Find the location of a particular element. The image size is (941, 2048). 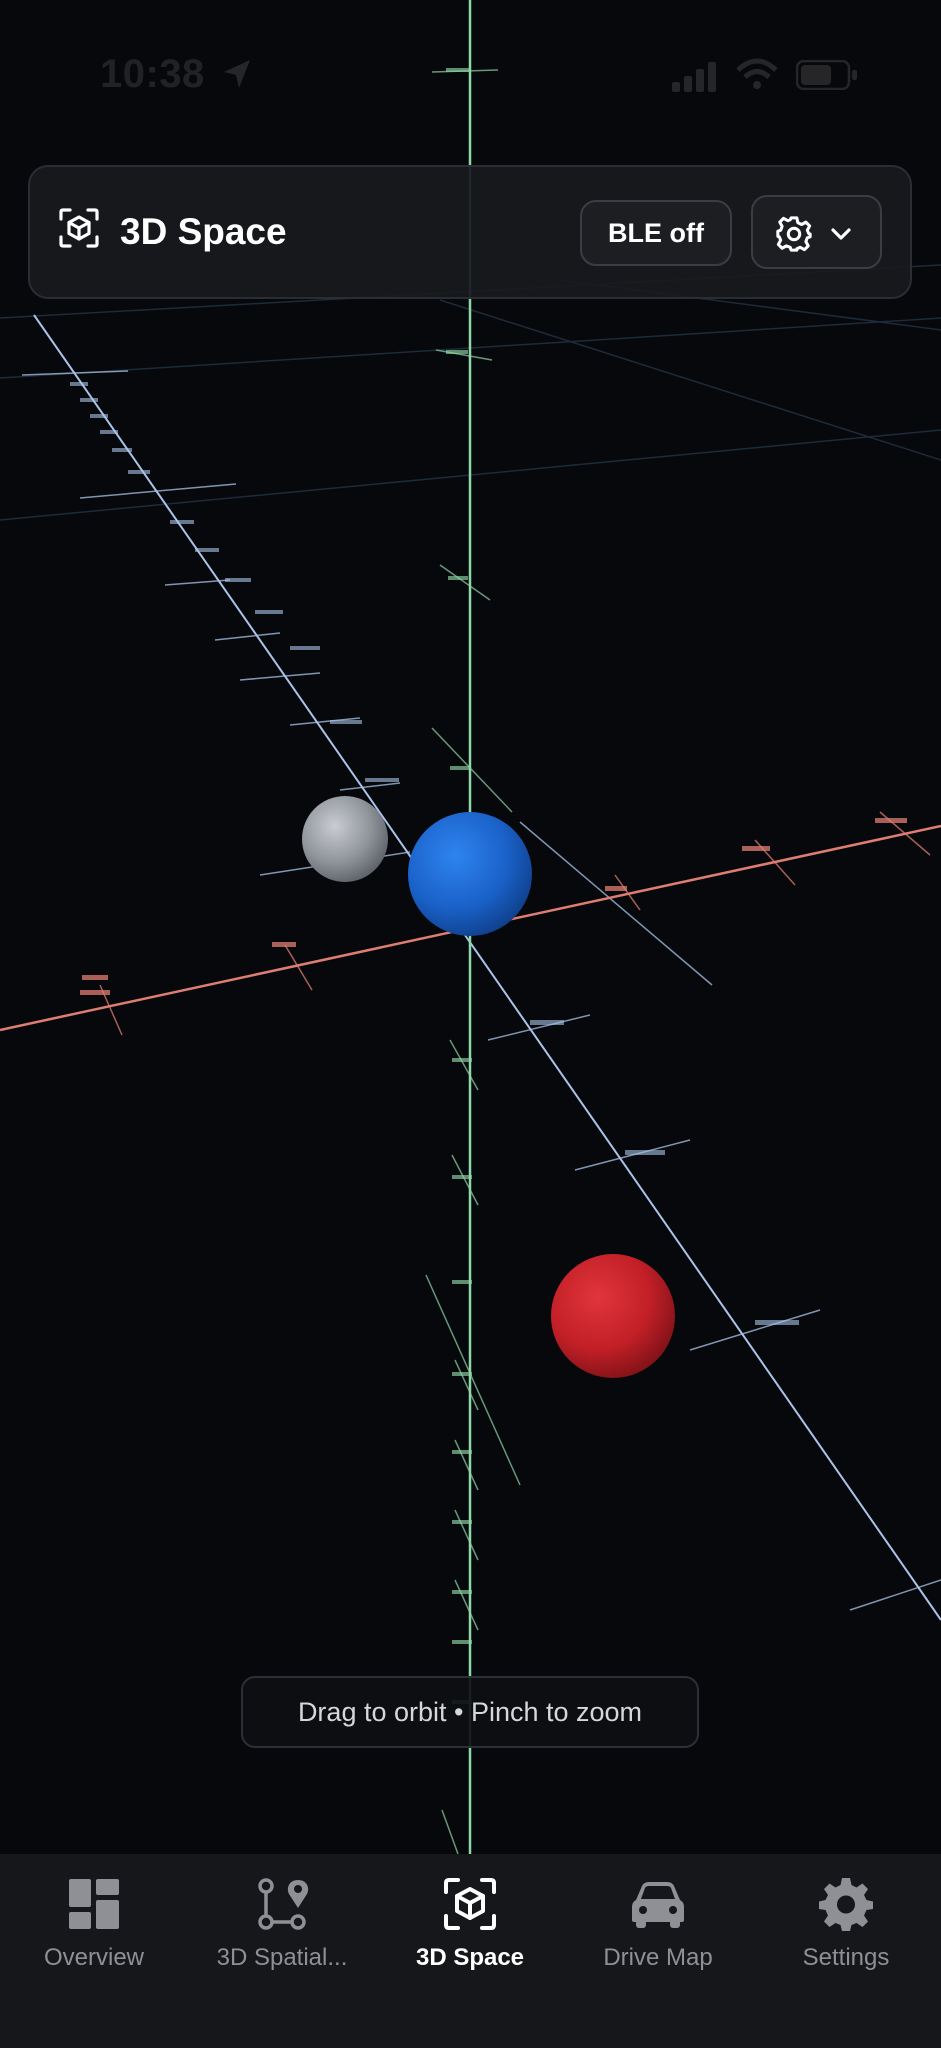

chevron-down-icon is located at coordinates (841, 234).